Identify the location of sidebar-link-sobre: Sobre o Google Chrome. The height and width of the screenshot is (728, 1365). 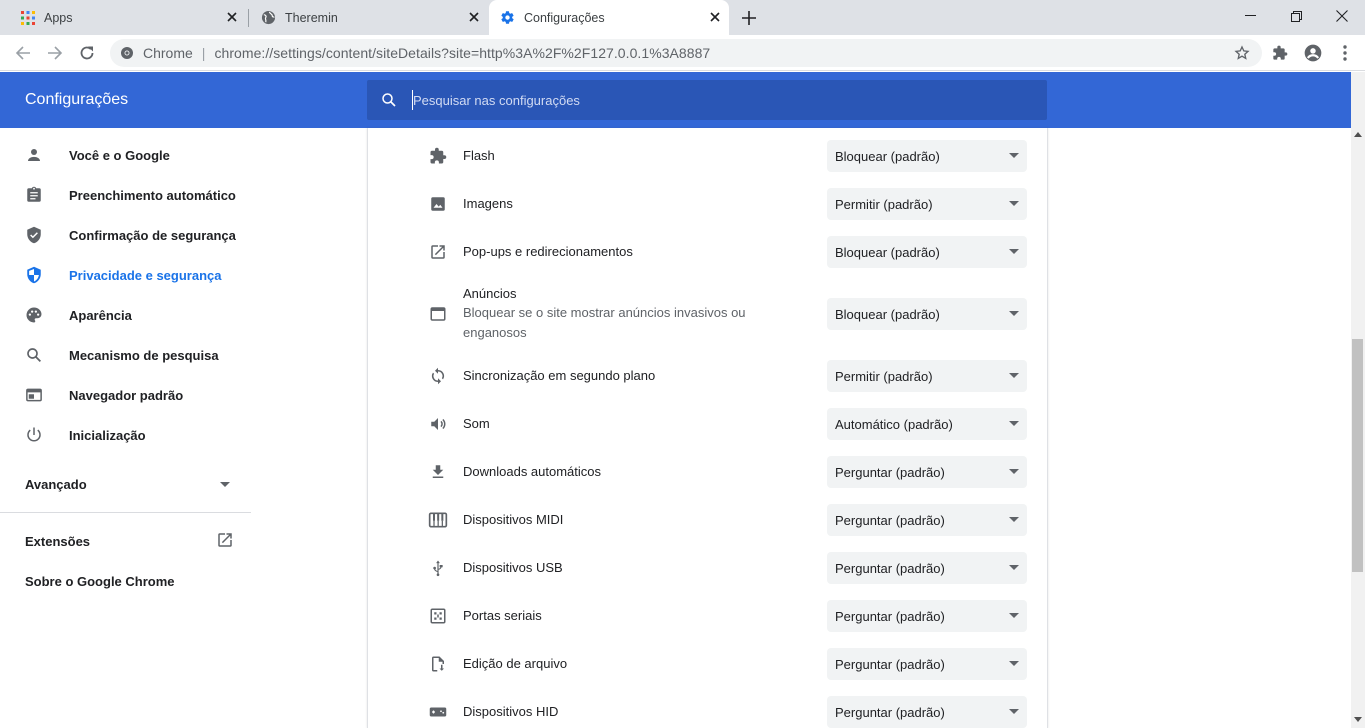
(100, 581).